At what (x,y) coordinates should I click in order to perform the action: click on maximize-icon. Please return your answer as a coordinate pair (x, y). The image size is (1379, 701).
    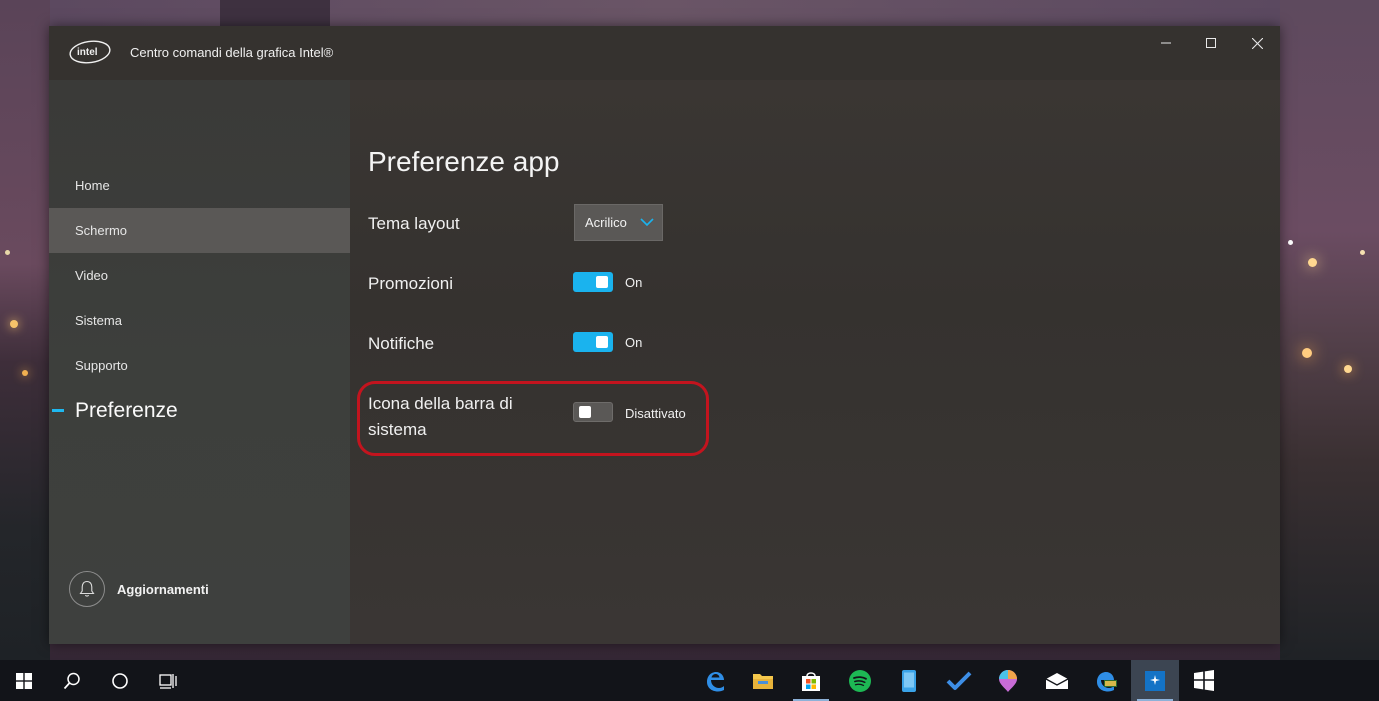
    Looking at the image, I should click on (1211, 43).